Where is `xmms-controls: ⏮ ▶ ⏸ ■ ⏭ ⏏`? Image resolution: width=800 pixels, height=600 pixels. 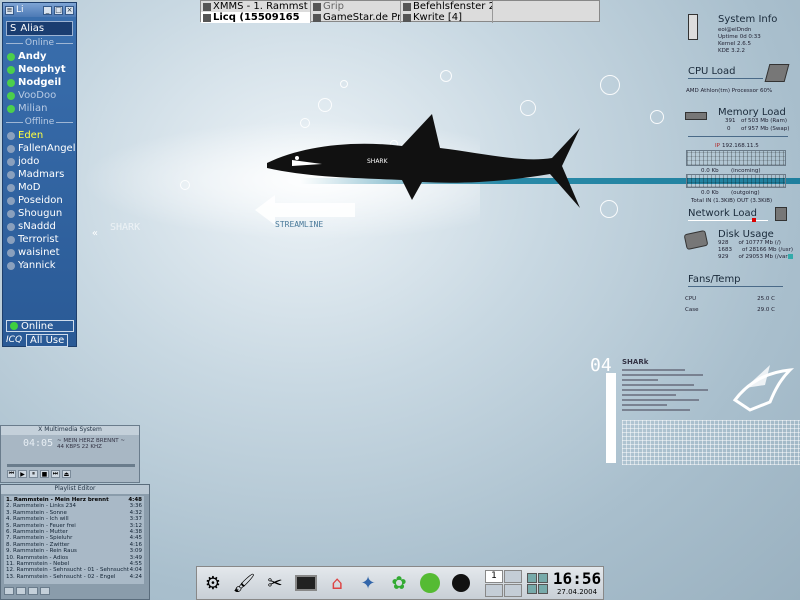
xmms-controls: ⏮ ▶ ⏸ ■ ⏭ ⏏ is located at coordinates (39, 474).